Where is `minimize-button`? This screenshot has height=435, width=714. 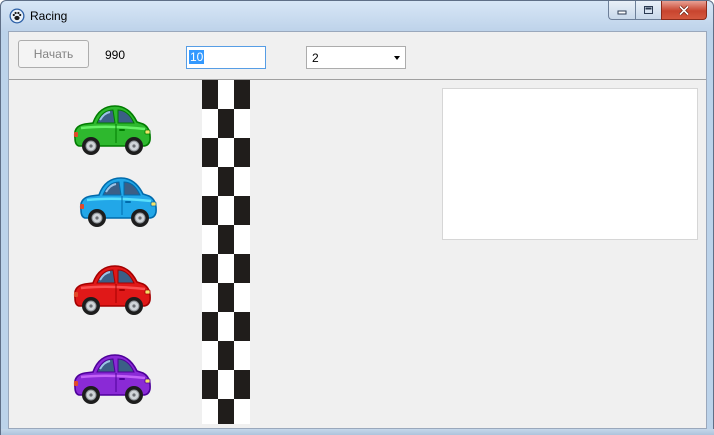 minimize-button is located at coordinates (621, 10).